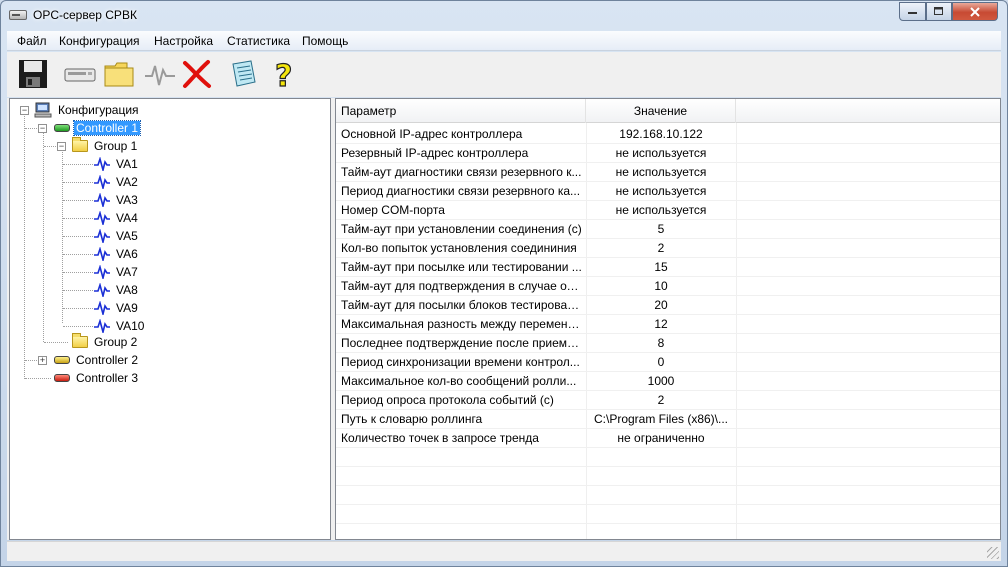 The height and width of the screenshot is (567, 1008). What do you see at coordinates (117, 182) in the screenshot?
I see `tree-item-tag: VA2` at bounding box center [117, 182].